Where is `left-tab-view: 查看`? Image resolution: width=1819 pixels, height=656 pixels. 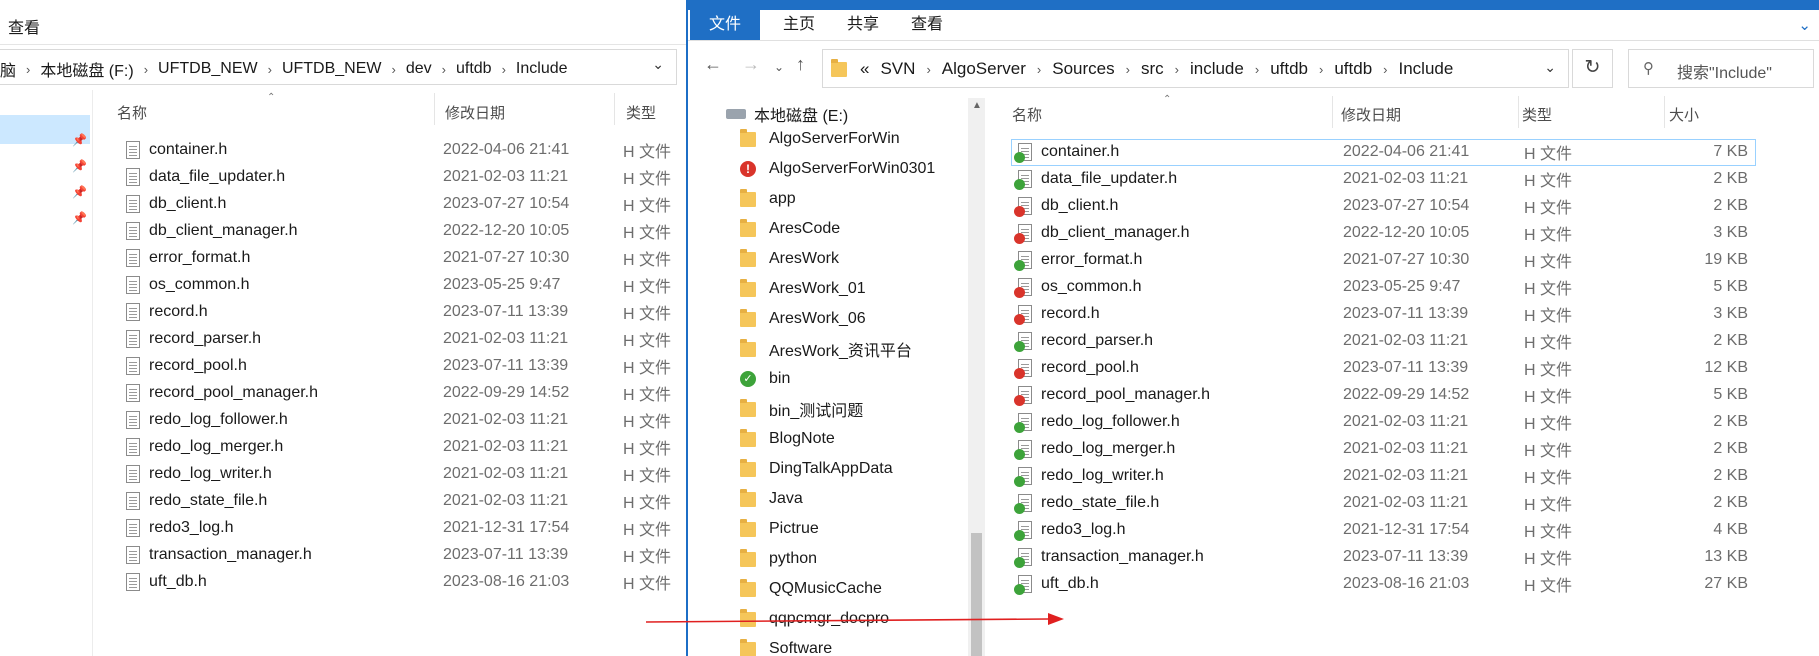 left-tab-view: 查看 is located at coordinates (24, 26).